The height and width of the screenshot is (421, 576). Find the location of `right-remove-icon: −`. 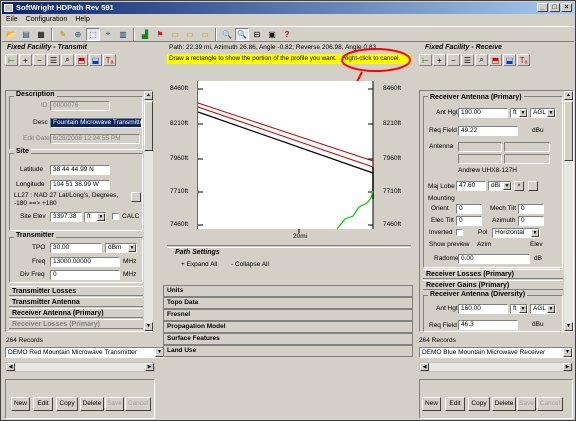

right-remove-icon: − is located at coordinates (453, 60).